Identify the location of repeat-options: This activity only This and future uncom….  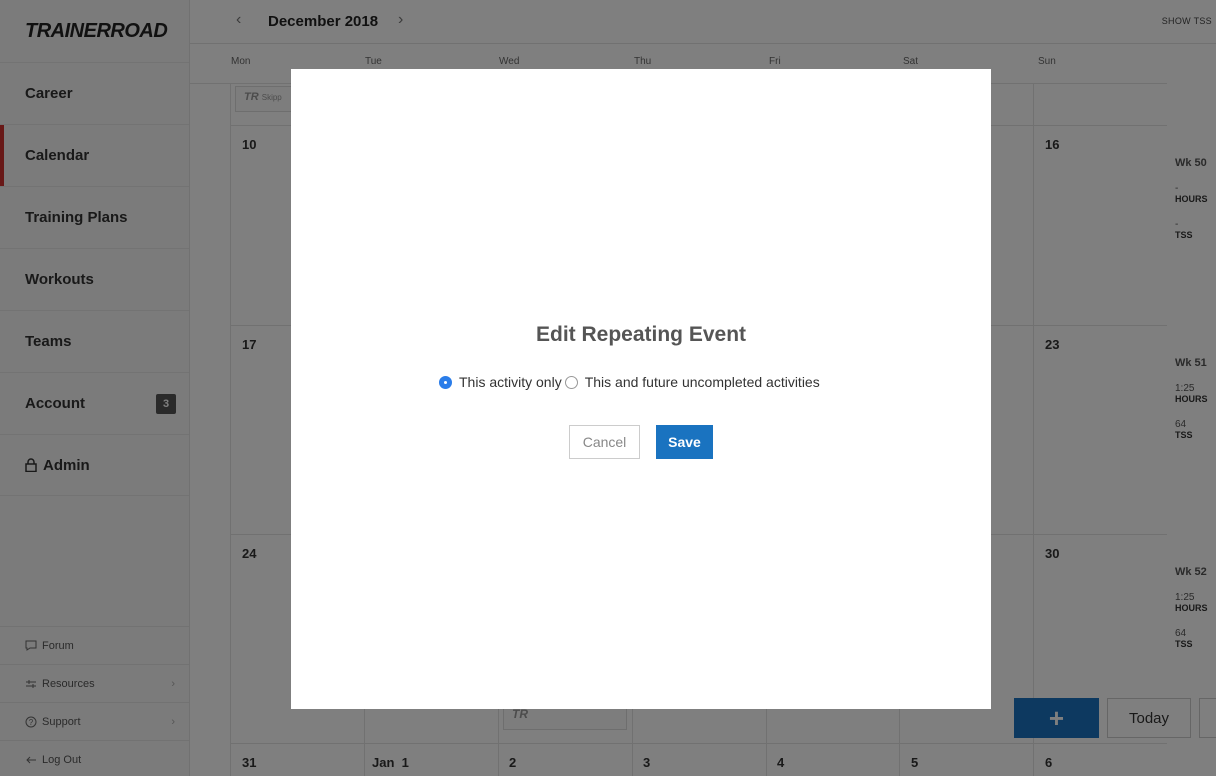
(629, 382).